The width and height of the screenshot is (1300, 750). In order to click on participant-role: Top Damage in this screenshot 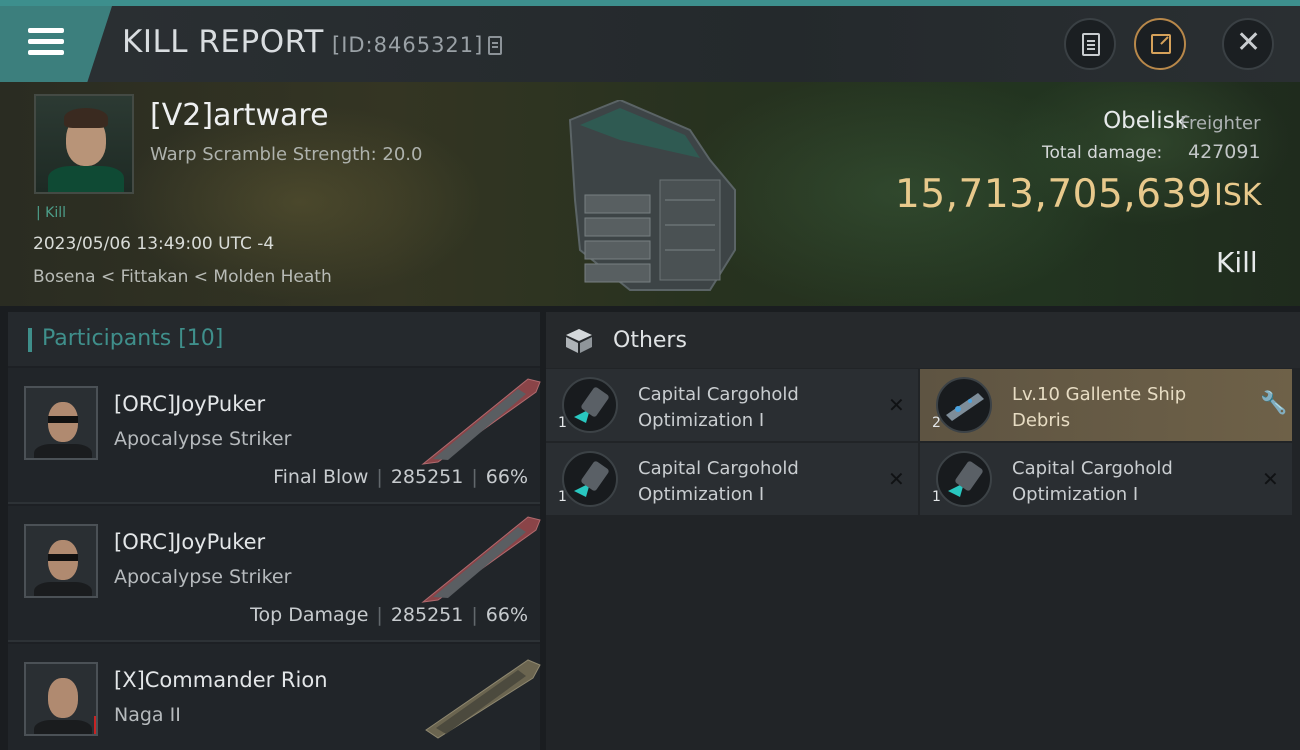, I will do `click(309, 615)`.